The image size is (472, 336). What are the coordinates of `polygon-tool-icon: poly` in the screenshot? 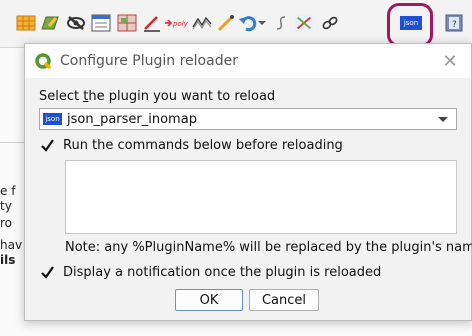 It's located at (177, 23).